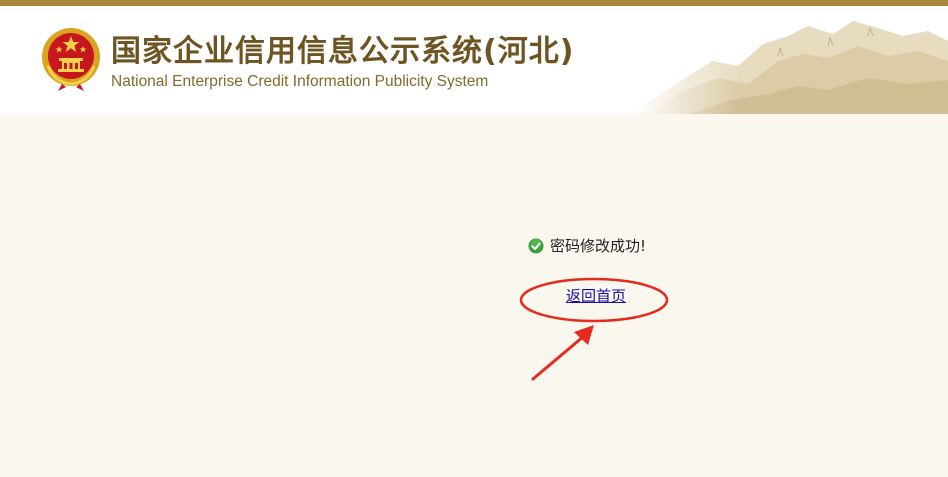 Image resolution: width=948 pixels, height=477 pixels. Describe the element at coordinates (788, 60) in the screenshot. I see `mountain-landscape-decoration` at that location.